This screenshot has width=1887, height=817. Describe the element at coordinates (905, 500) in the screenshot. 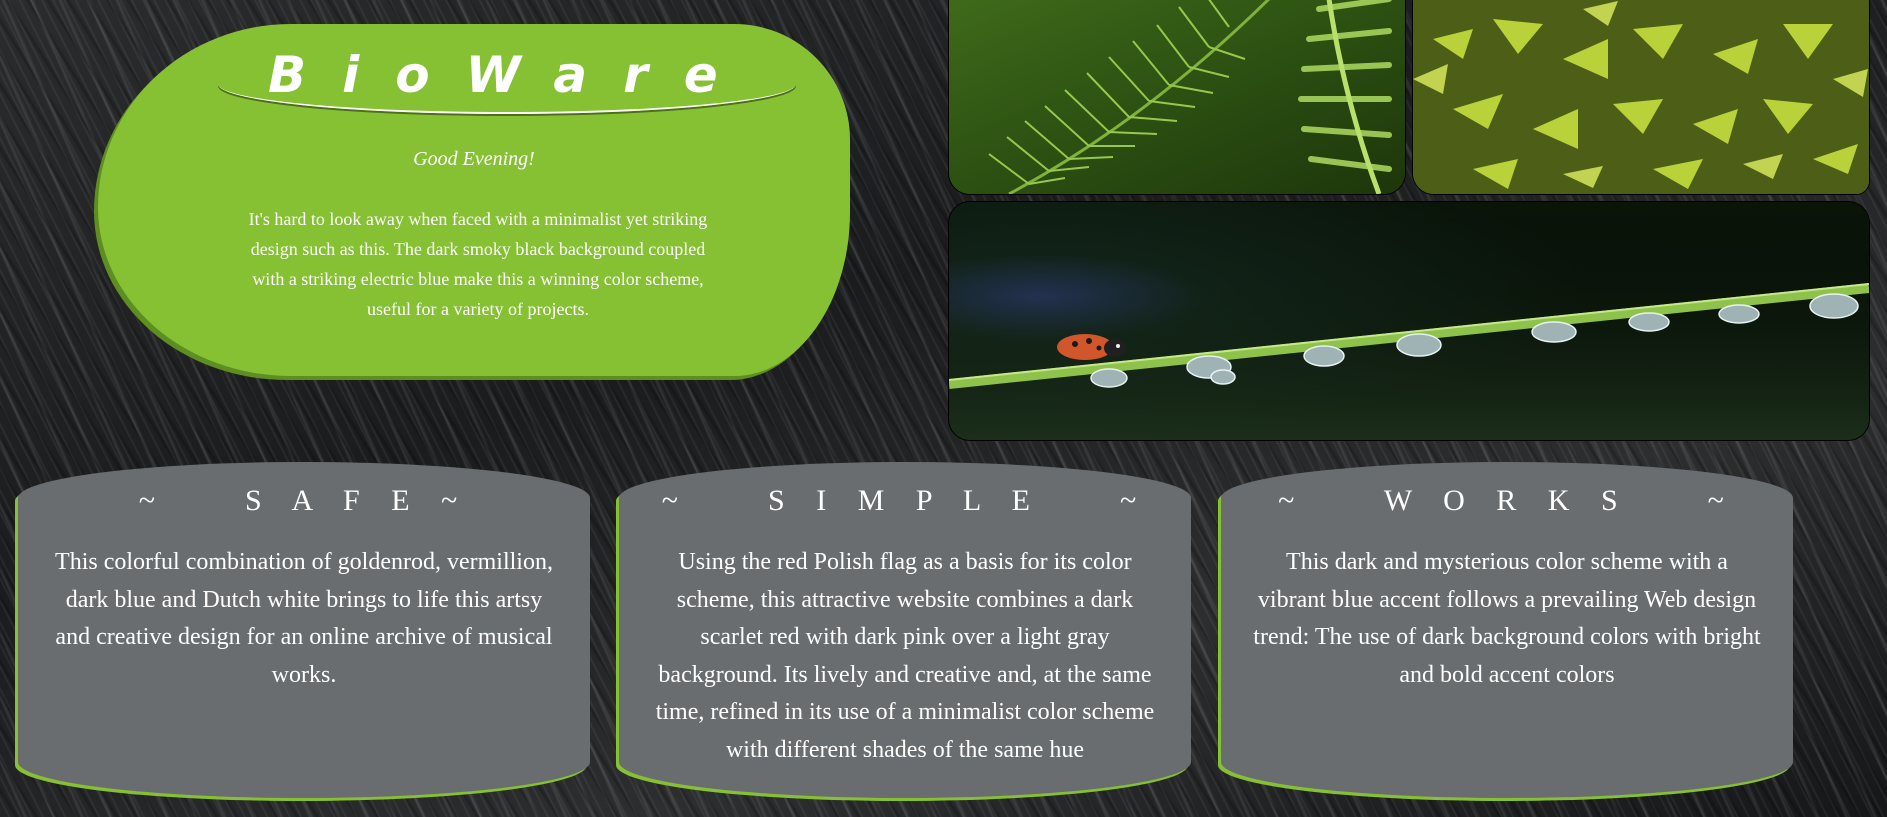

I see `card-title: ~ S I M P L E ~` at that location.